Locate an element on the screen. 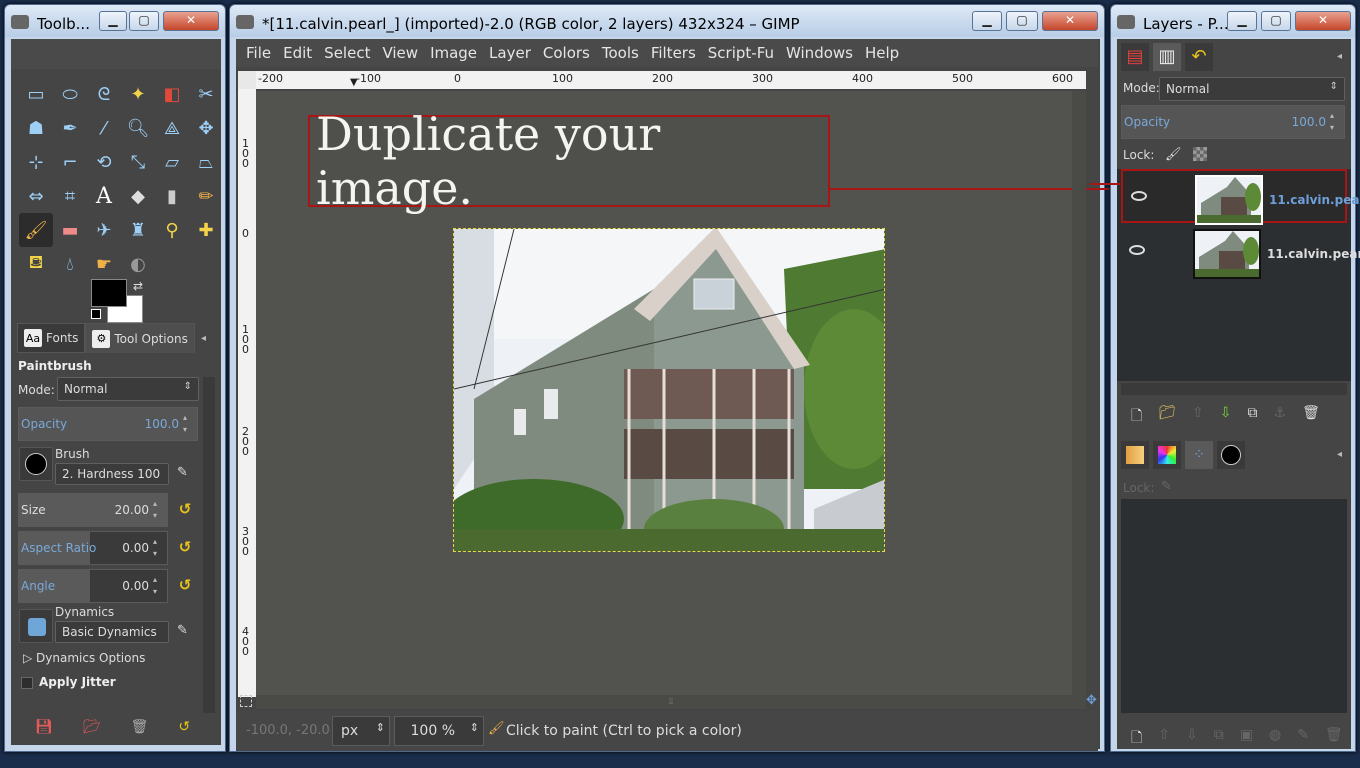 Image resolution: width=1360 pixels, height=768 pixels. visibility-eye-icon is located at coordinates (1139, 196).